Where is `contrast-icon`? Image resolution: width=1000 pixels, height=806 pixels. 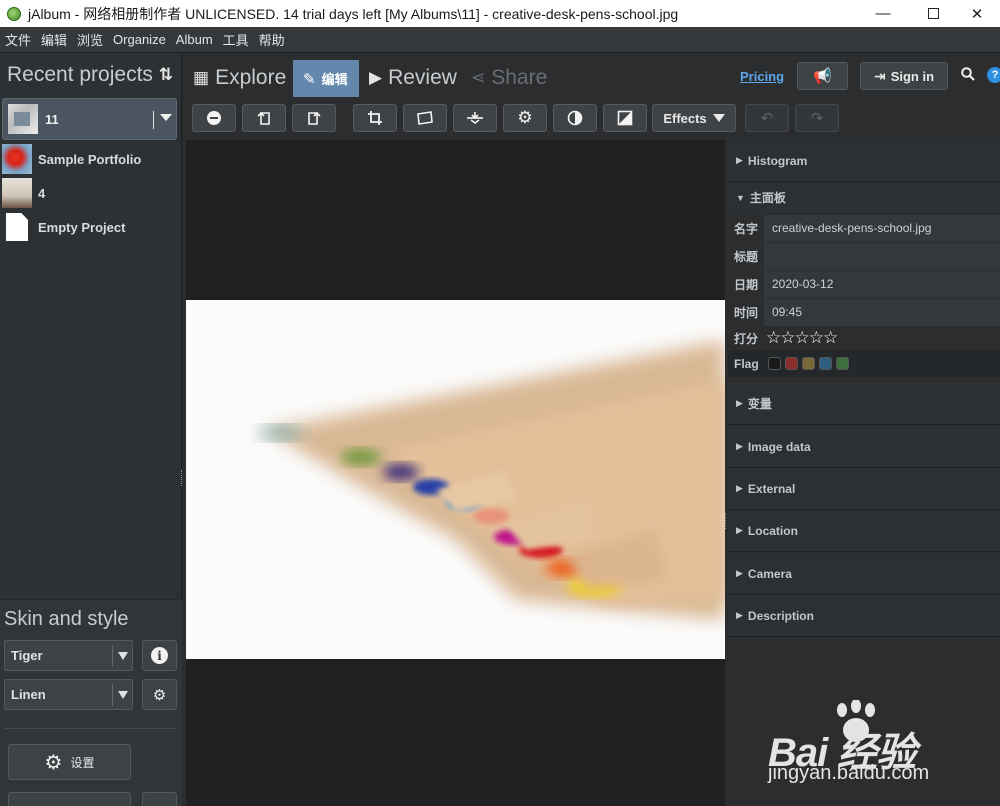 contrast-icon is located at coordinates (575, 118).